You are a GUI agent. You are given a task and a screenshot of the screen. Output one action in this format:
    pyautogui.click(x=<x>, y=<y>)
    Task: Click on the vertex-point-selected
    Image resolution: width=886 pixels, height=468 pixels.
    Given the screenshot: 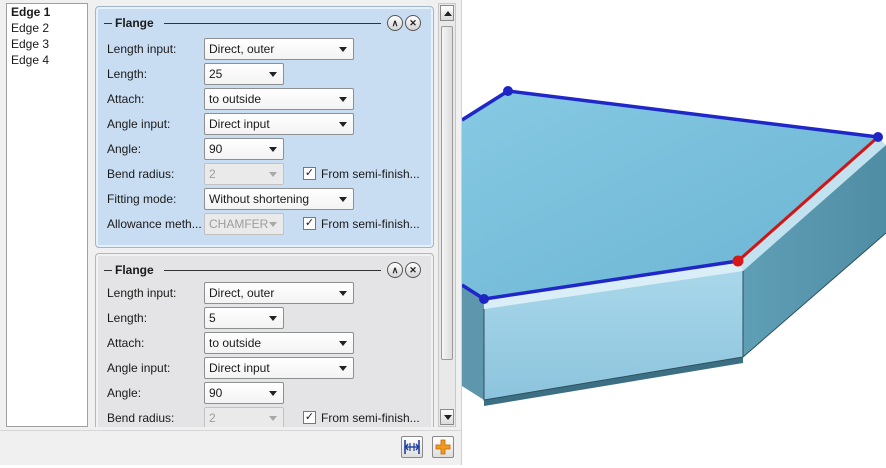 What is the action you would take?
    pyautogui.click(x=738, y=261)
    